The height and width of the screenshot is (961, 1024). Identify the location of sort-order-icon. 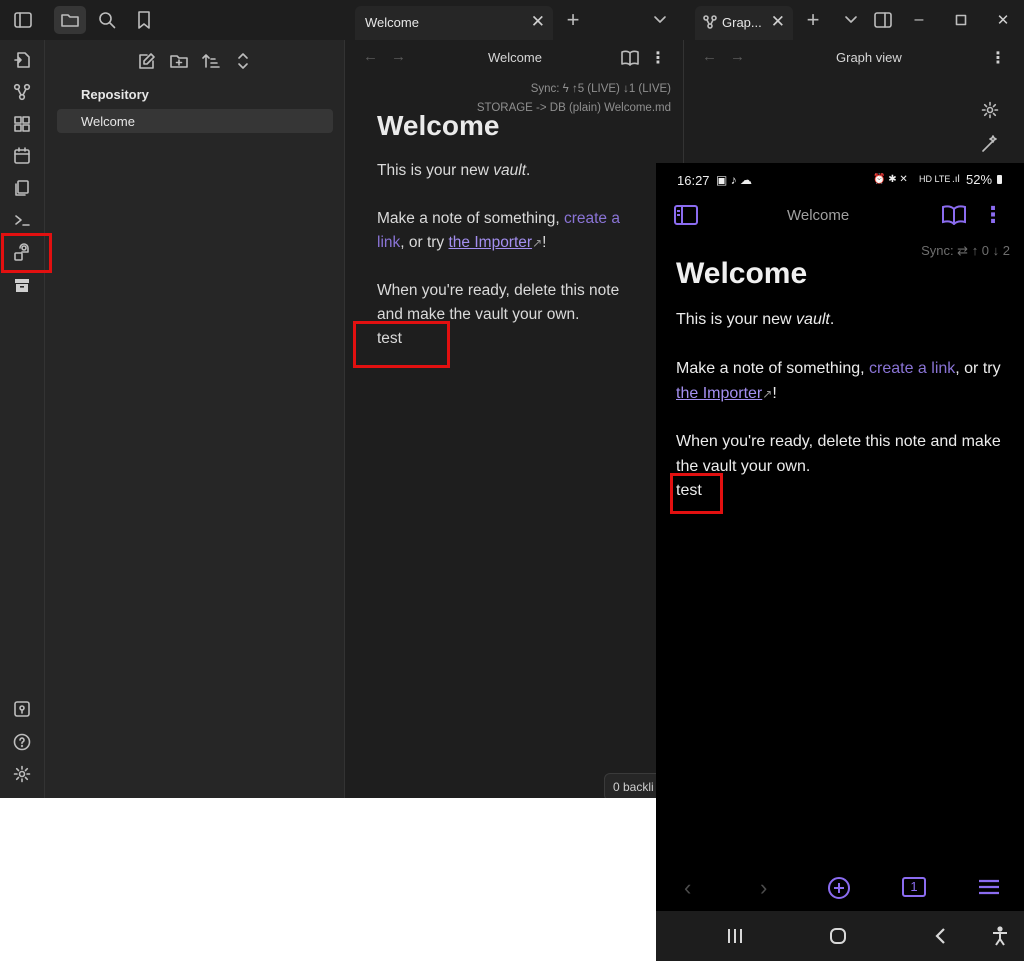
(211, 61).